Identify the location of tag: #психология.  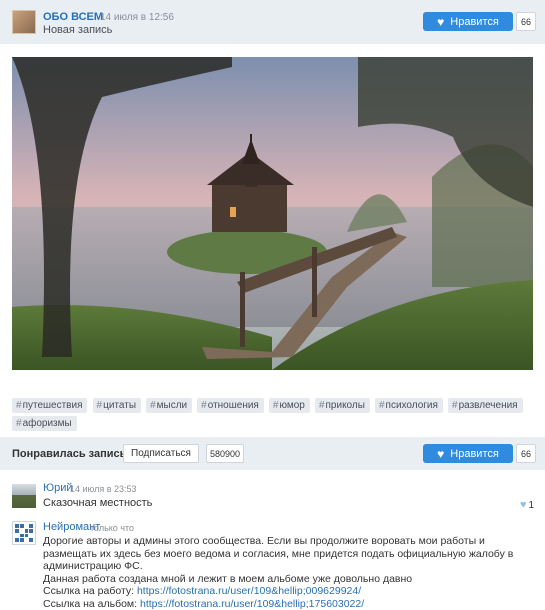
(409, 405).